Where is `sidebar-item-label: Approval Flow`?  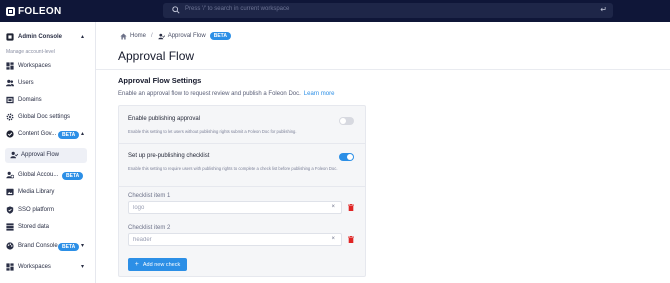 sidebar-item-label: Approval Flow is located at coordinates (40, 155).